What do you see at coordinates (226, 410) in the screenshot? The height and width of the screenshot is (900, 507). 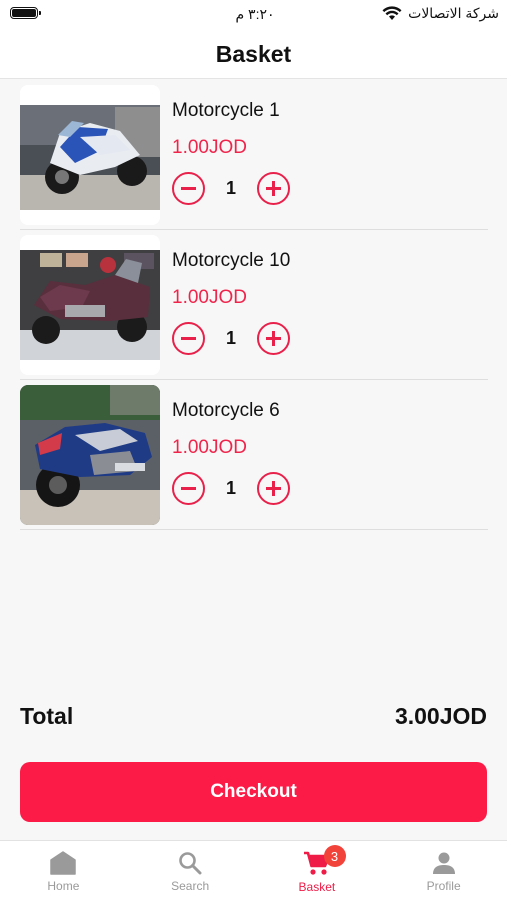 I see `item-name: Motorcycle 6` at bounding box center [226, 410].